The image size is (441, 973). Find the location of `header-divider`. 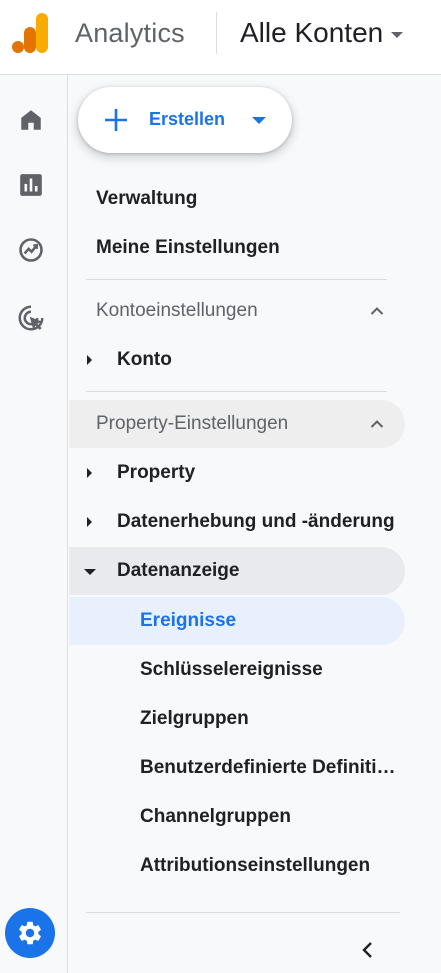

header-divider is located at coordinates (216, 33).